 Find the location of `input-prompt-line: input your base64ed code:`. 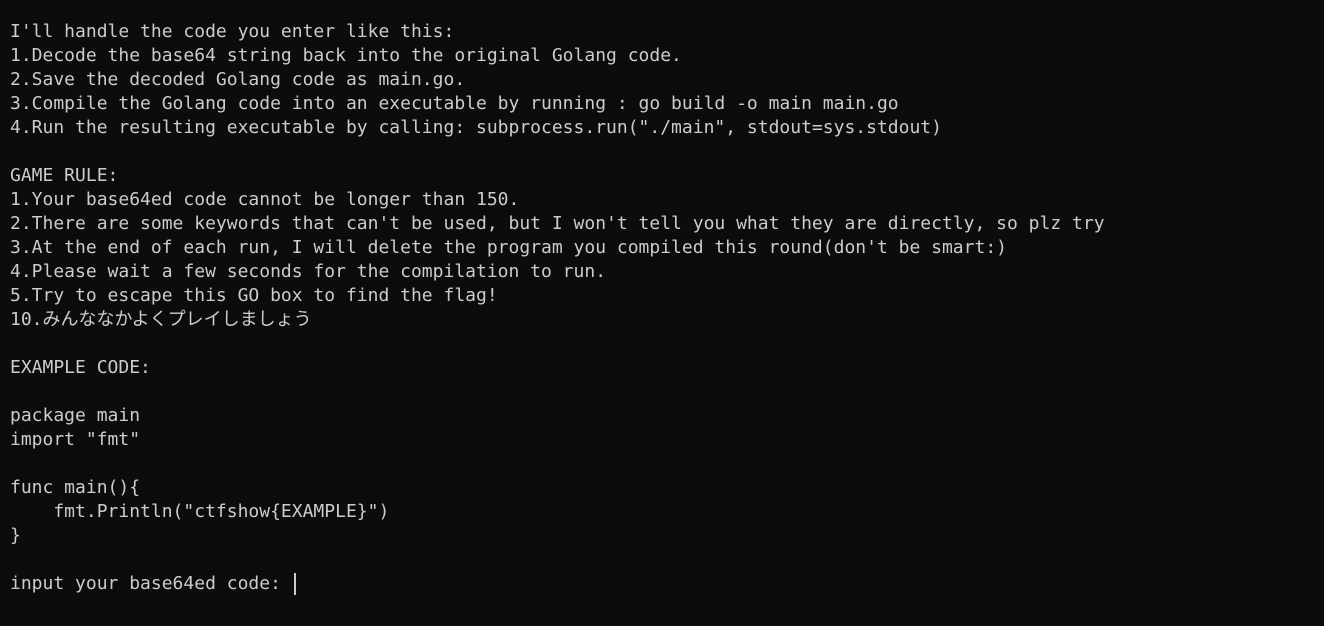

input-prompt-line: input your base64ed code: is located at coordinates (667, 584).